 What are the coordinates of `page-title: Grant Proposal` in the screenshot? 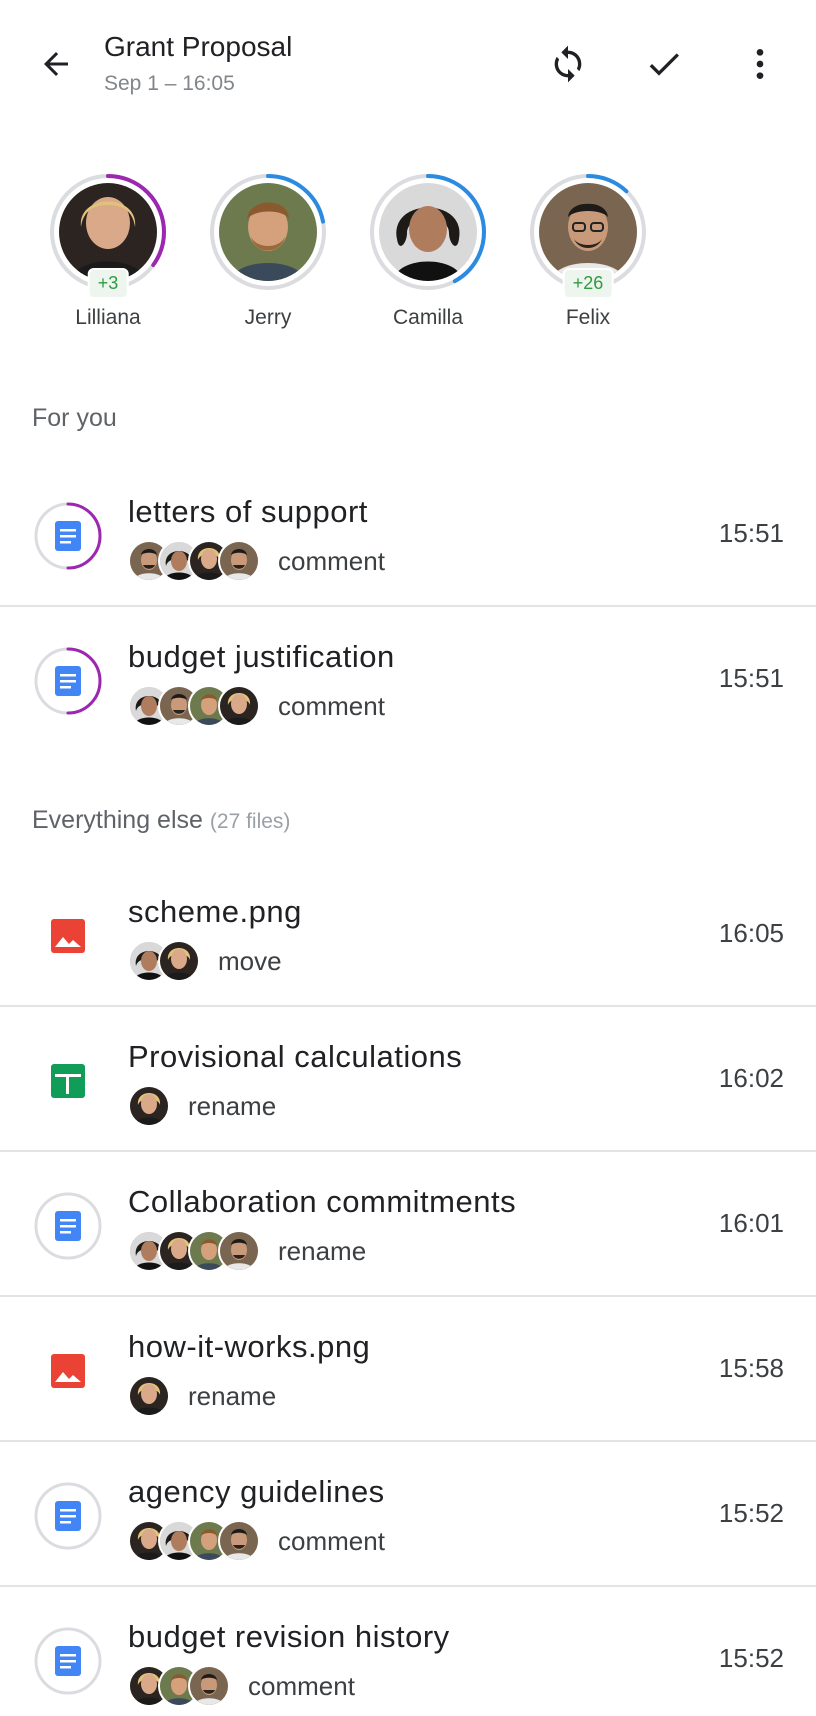 It's located at (198, 46).